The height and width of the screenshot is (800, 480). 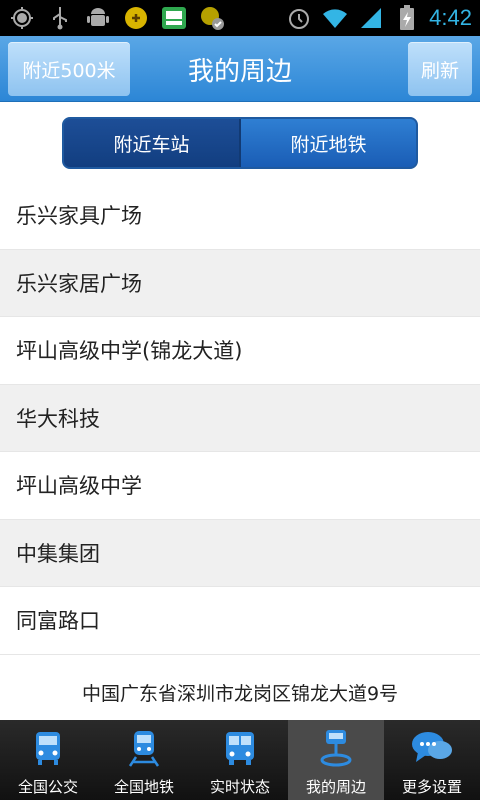 I want to click on status-right-icons: 4:42, so click(x=378, y=18).